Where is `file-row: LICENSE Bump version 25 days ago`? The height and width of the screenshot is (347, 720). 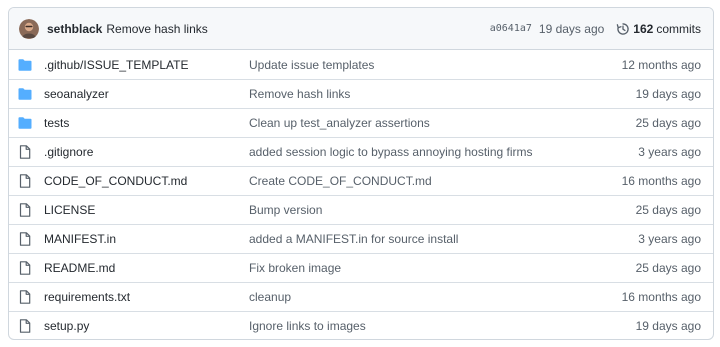 file-row: LICENSE Bump version 25 days ago is located at coordinates (361, 209).